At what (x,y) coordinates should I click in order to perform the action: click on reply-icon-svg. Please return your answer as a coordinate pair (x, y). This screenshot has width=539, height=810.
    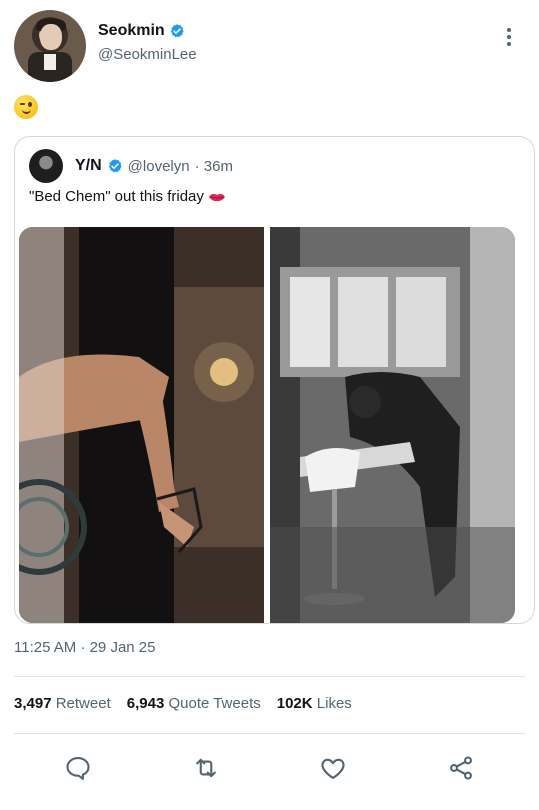
    Looking at the image, I should click on (78, 768).